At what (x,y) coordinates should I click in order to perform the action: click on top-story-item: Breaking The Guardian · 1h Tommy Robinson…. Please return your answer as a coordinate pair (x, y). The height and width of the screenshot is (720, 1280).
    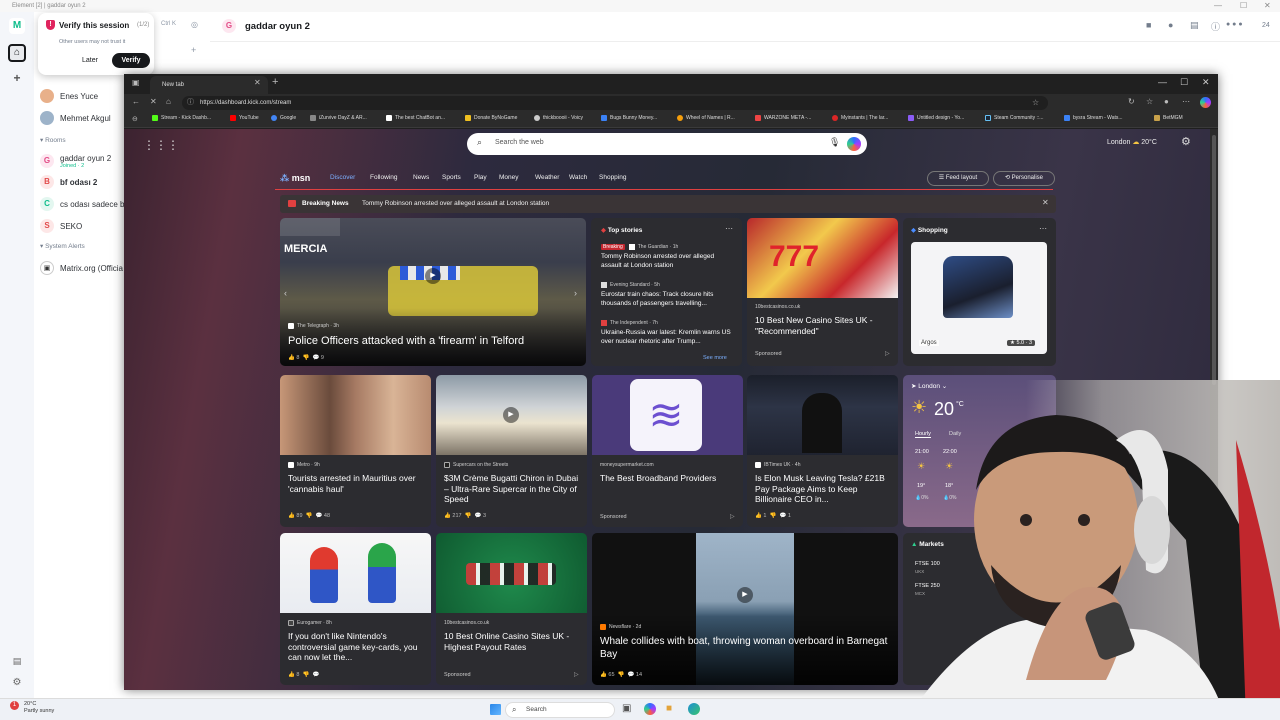
    Looking at the image, I should click on (667, 257).